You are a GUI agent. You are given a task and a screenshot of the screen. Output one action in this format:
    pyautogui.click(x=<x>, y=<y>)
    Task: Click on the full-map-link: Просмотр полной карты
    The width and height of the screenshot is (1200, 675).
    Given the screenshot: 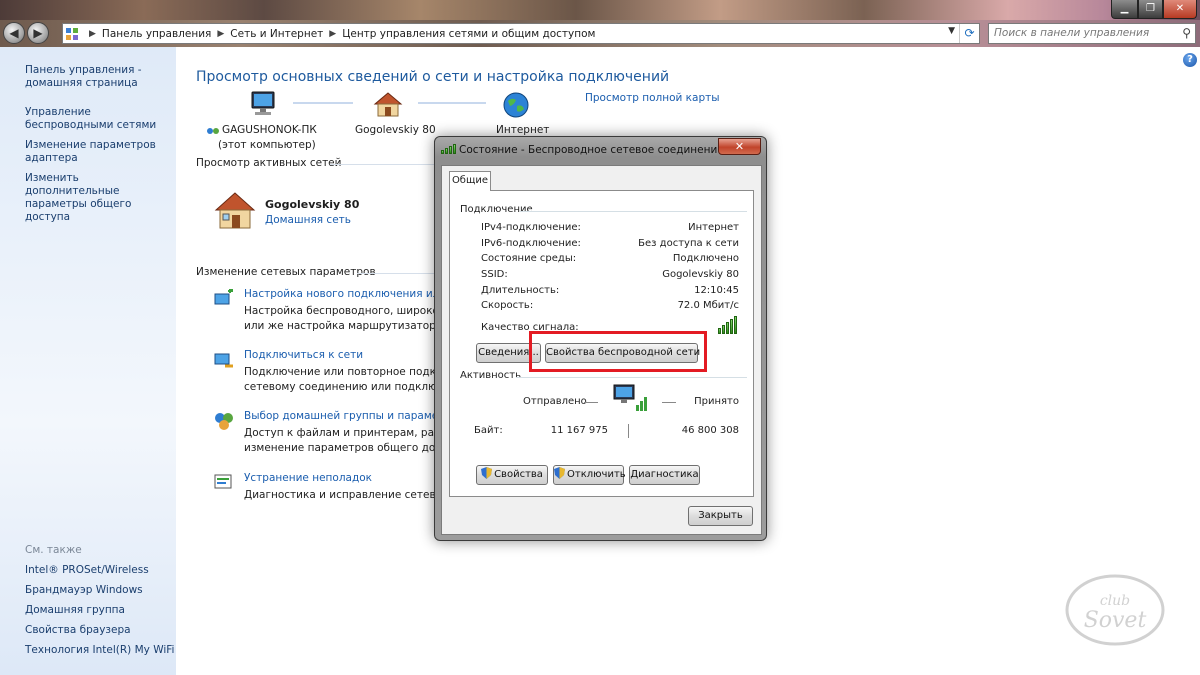 What is the action you would take?
    pyautogui.click(x=652, y=98)
    